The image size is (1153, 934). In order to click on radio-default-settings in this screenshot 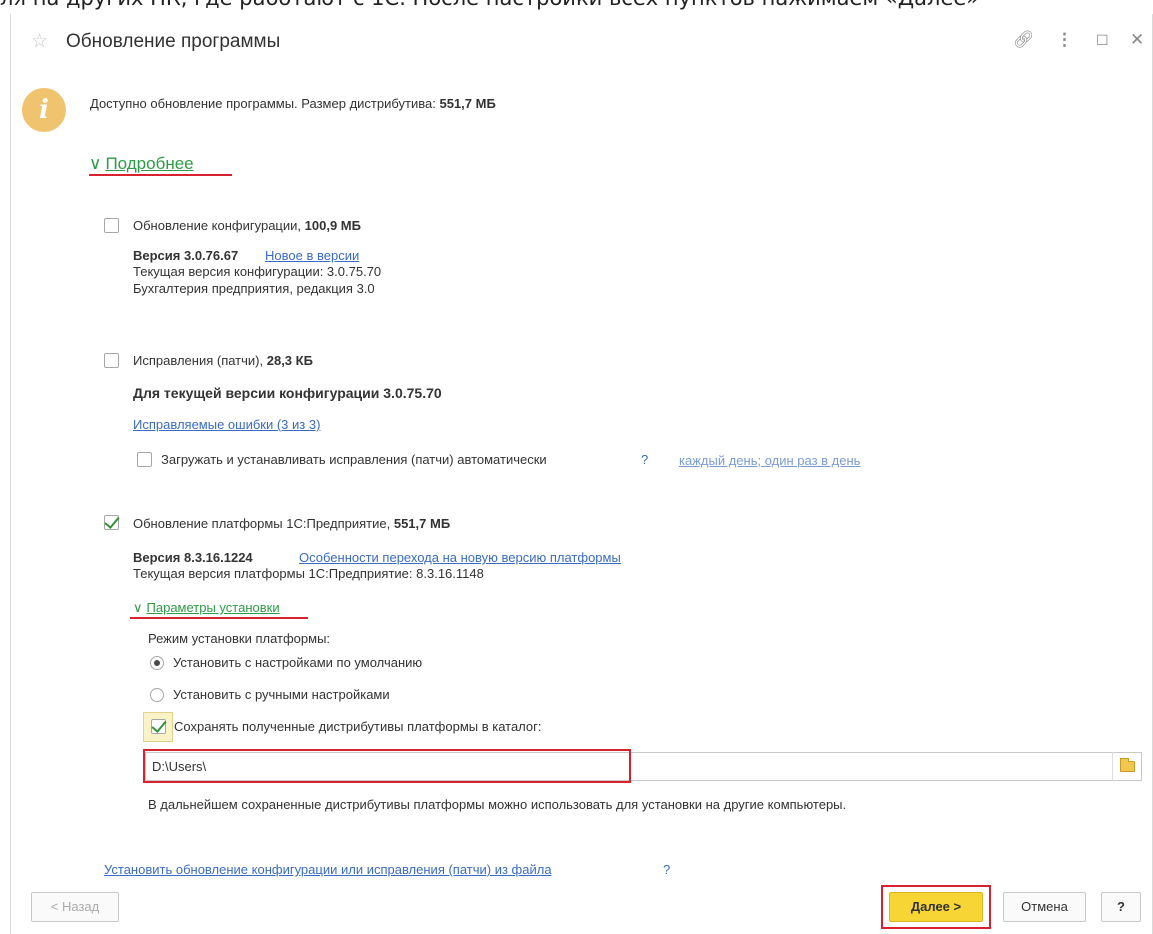, I will do `click(157, 663)`.